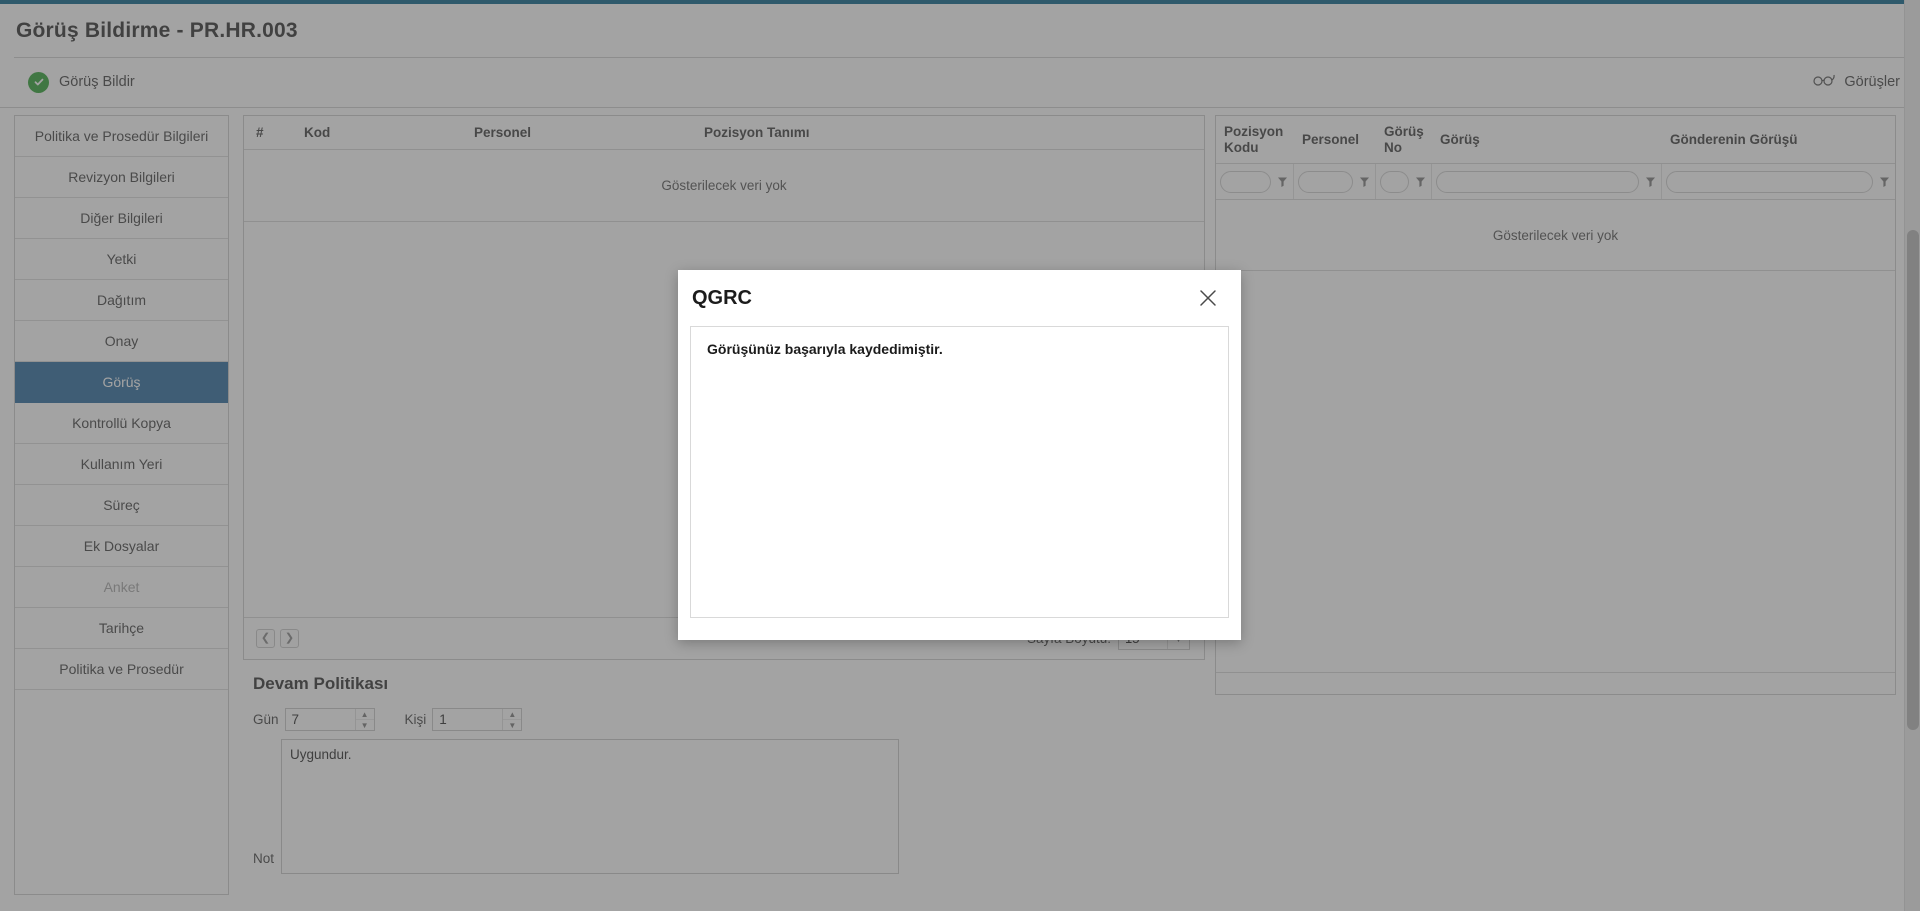 The width and height of the screenshot is (1920, 911). Describe the element at coordinates (959, 298) in the screenshot. I see `dialog-header: QGRC` at that location.